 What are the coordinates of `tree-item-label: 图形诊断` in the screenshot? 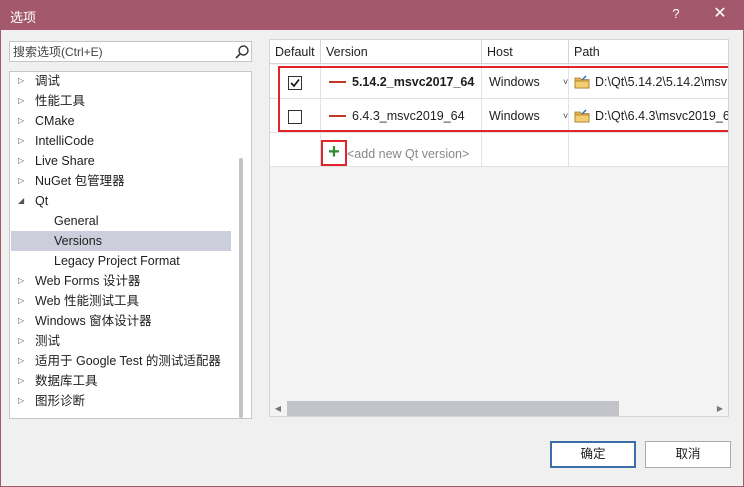 It's located at (60, 401).